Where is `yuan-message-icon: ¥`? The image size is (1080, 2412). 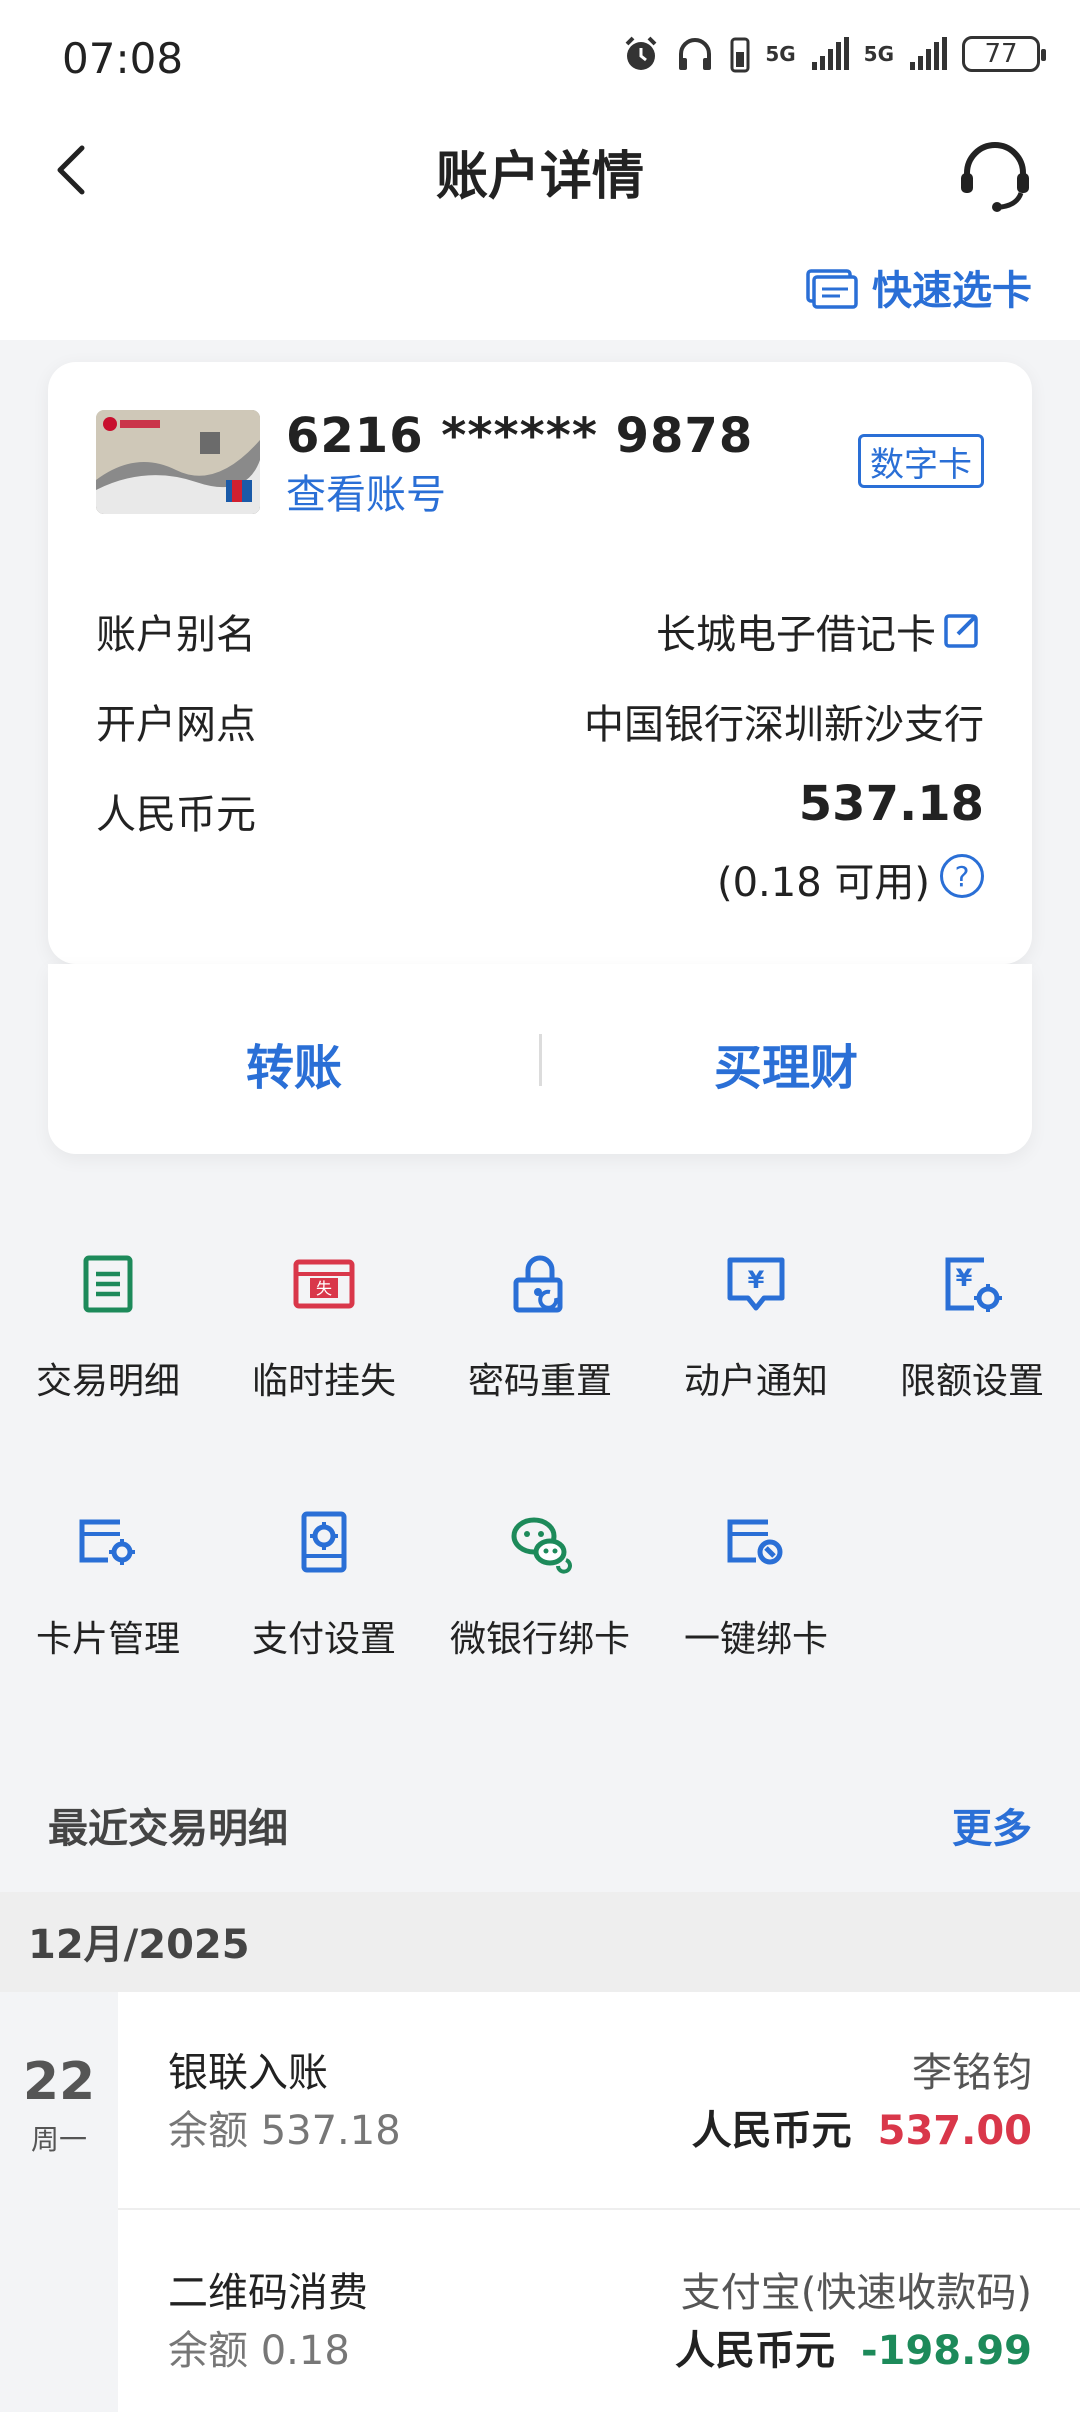
yuan-message-icon: ¥ is located at coordinates (756, 1284).